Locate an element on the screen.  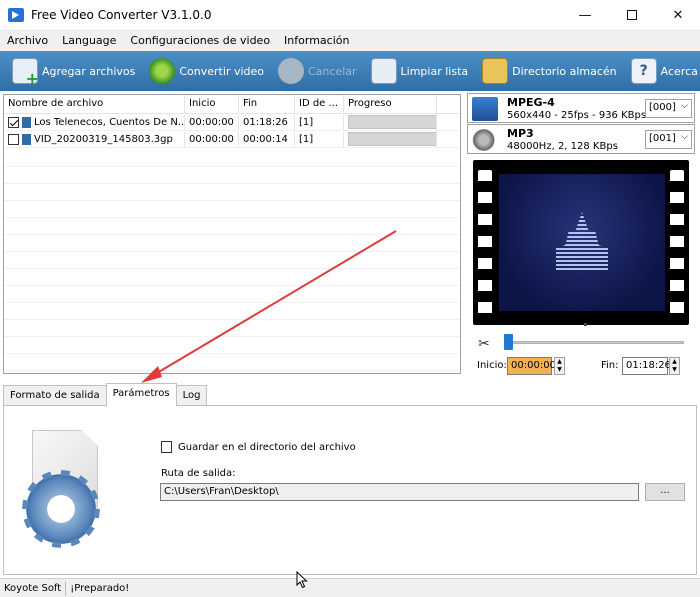
tab-parametros: Parámetros is located at coordinates (141, 394).